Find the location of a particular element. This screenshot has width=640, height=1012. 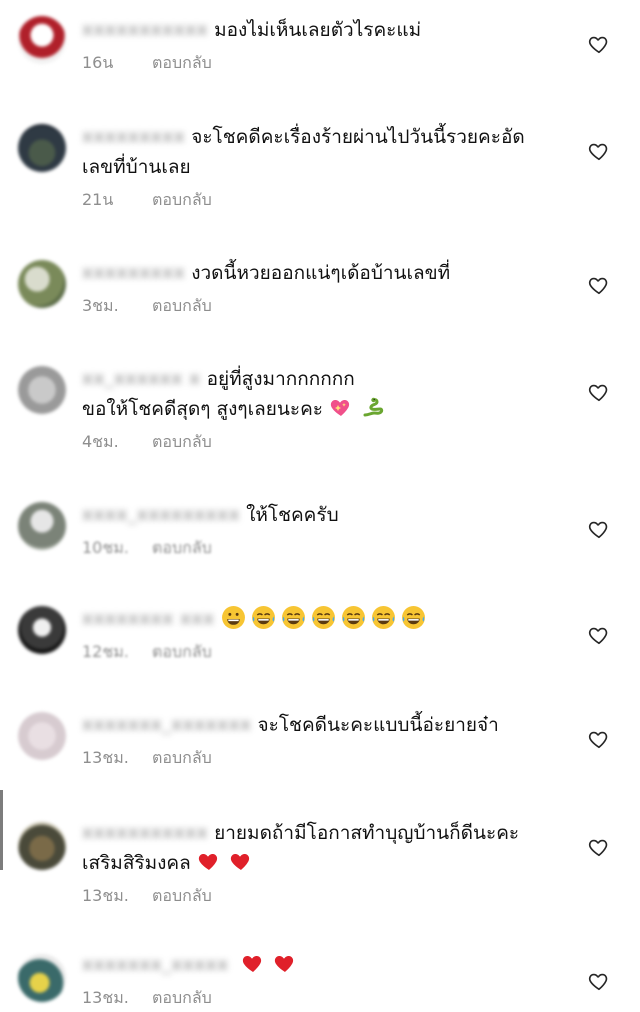

comment-time: 3ชม. is located at coordinates (100, 305).